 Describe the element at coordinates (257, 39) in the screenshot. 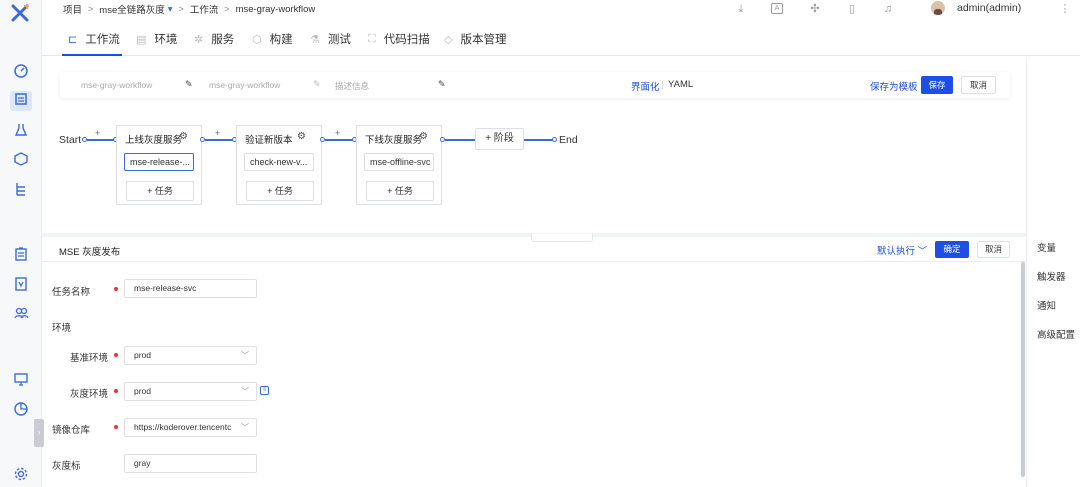

I see `build-icon: ⬡` at that location.